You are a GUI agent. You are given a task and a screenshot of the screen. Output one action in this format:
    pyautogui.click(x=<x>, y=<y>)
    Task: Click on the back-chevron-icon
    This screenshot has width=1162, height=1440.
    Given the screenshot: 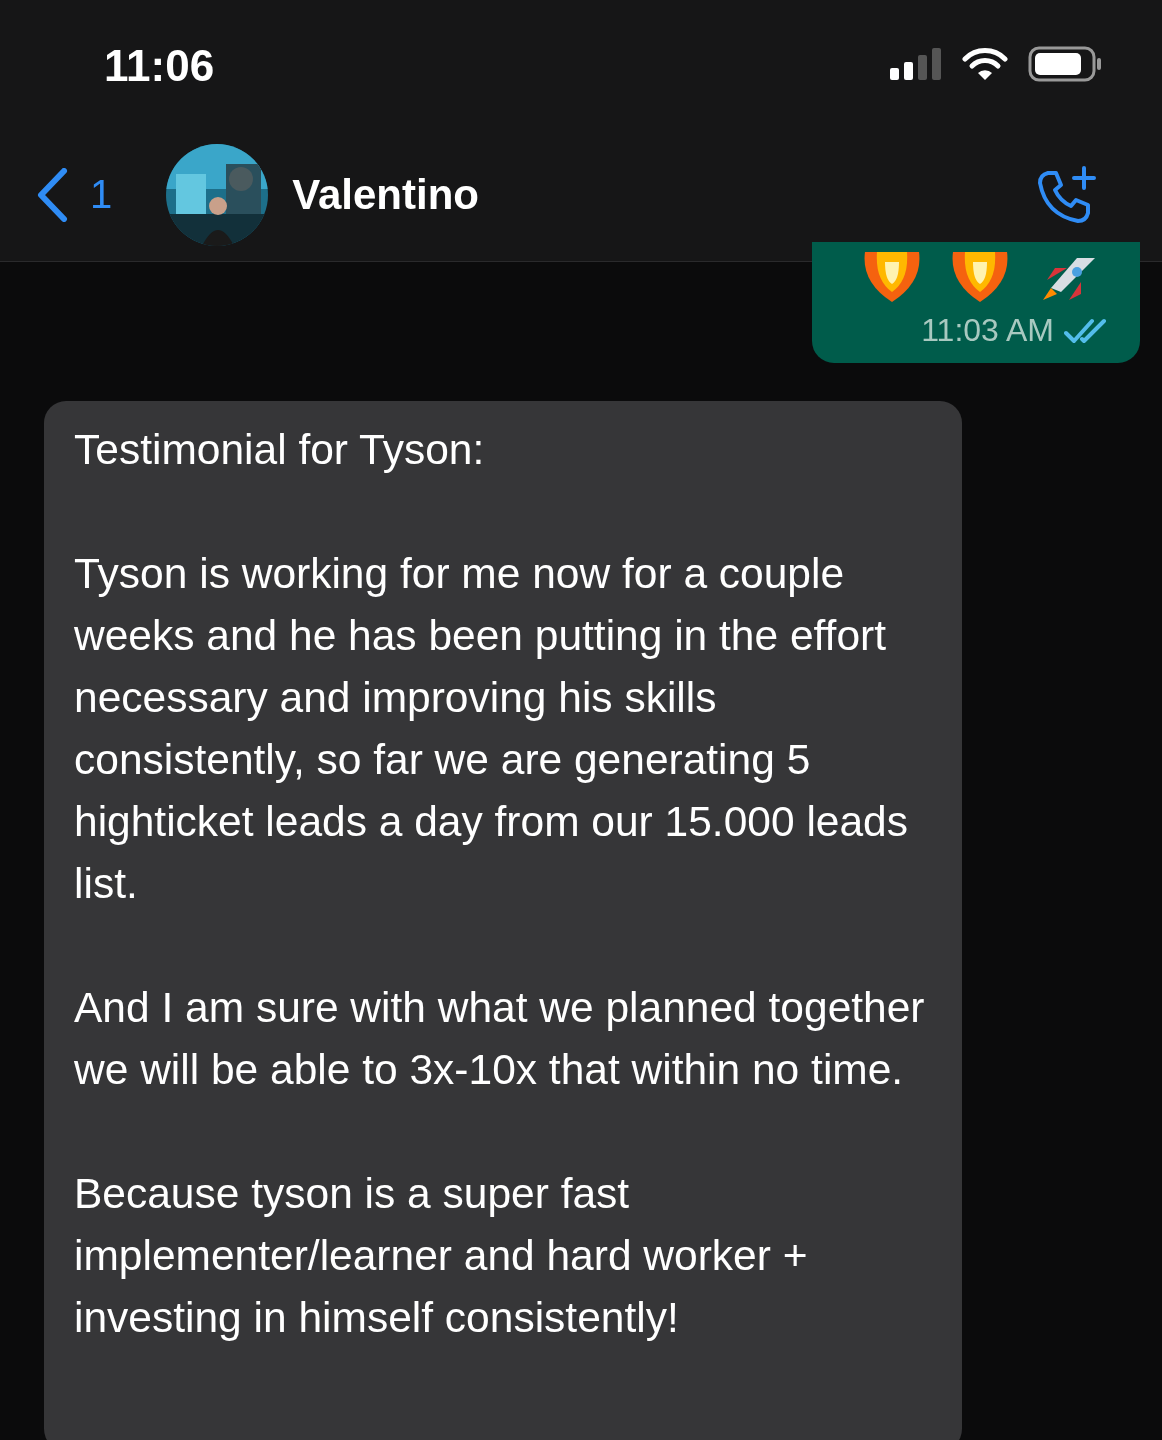 What is the action you would take?
    pyautogui.click(x=52, y=194)
    